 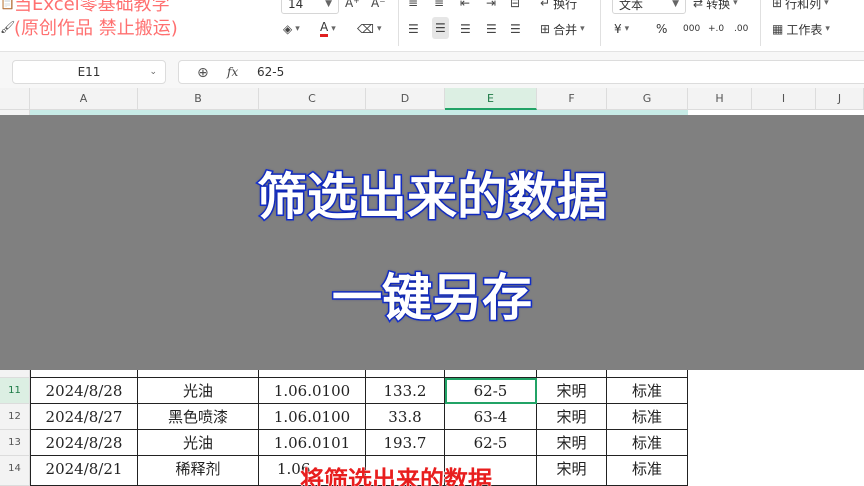 I want to click on decrease-decimal-button: .00, so click(x=741, y=29).